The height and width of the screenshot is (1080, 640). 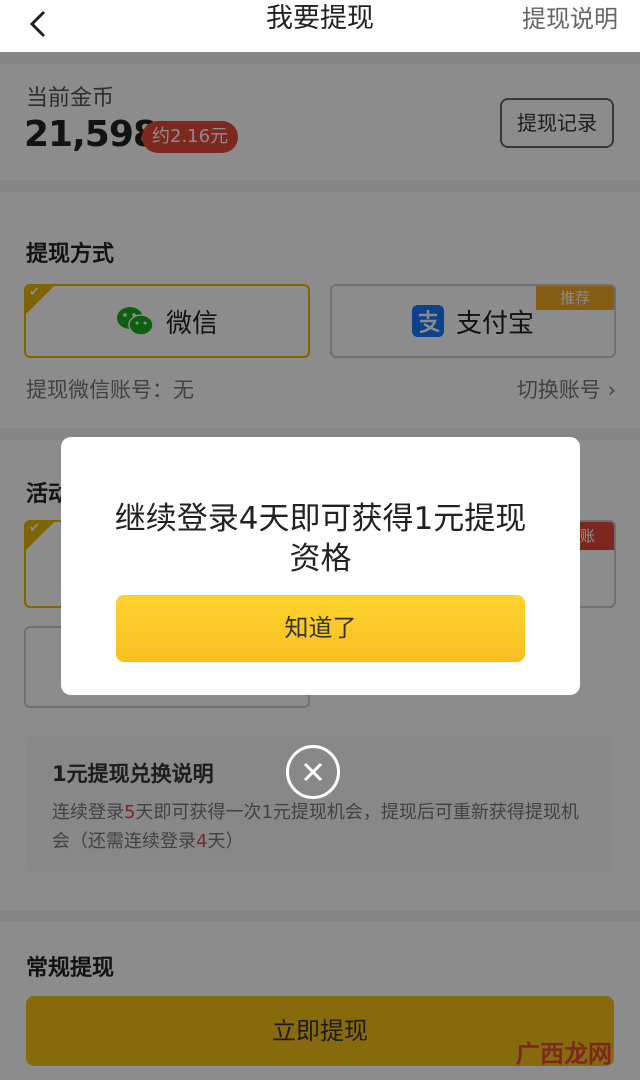 What do you see at coordinates (320, 539) in the screenshot?
I see `dialog-message: 继续登录4天即可获得1元提现资格` at bounding box center [320, 539].